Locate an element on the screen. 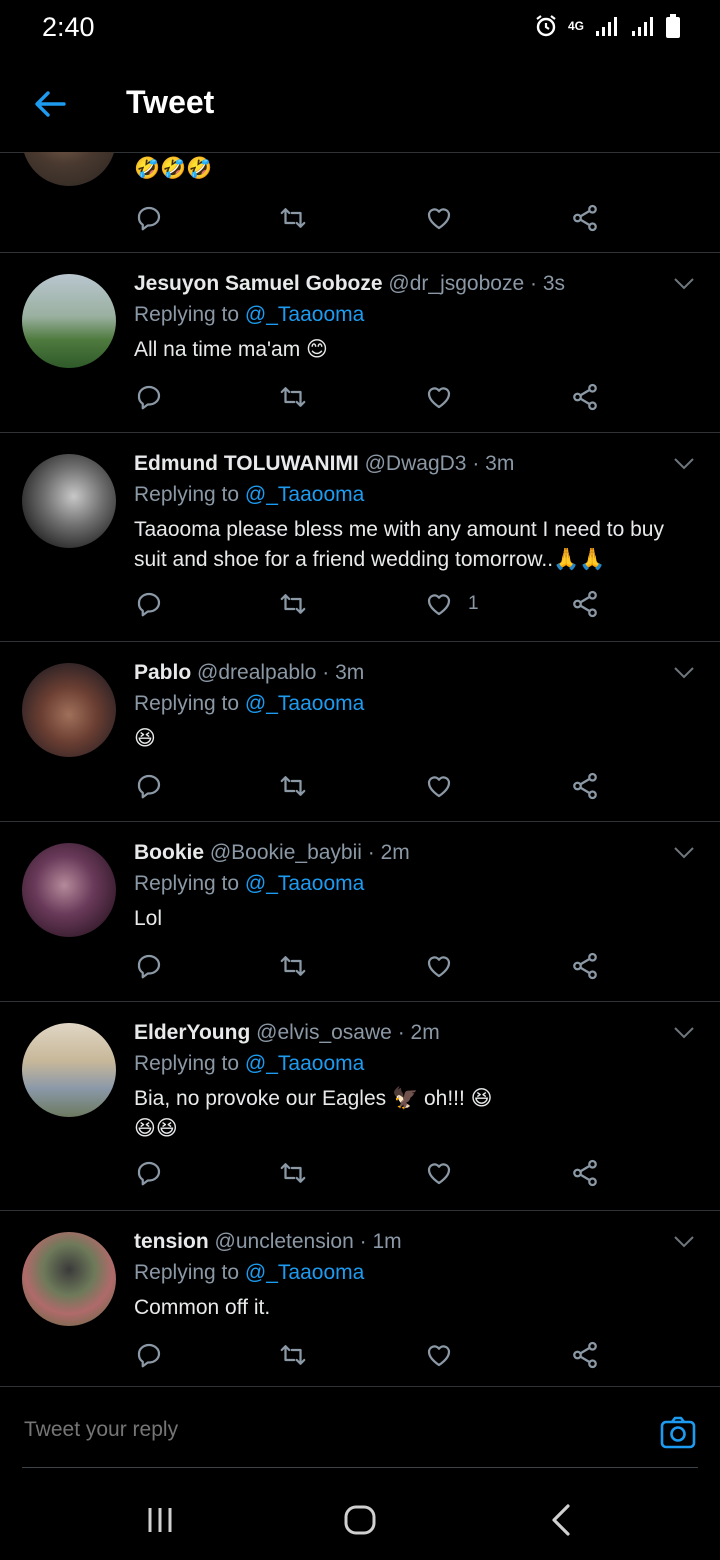 The width and height of the screenshot is (720, 1560). tweet-time: 3m is located at coordinates (500, 463).